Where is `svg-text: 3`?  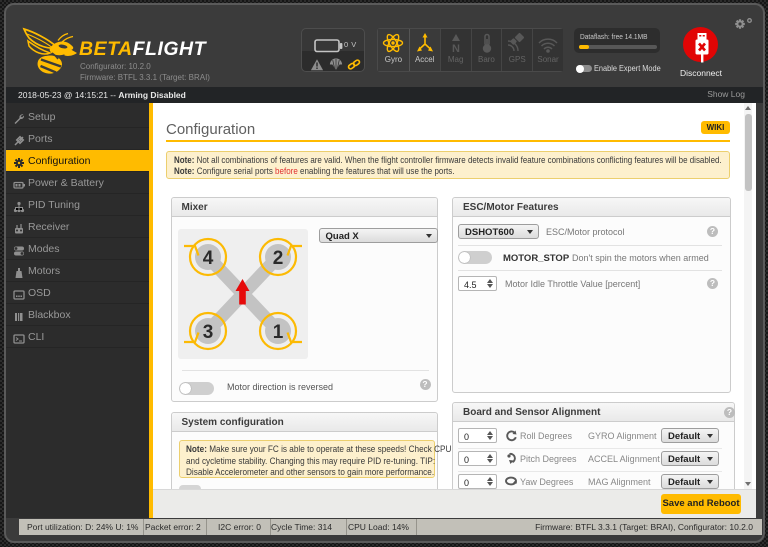 svg-text: 3 is located at coordinates (208, 332).